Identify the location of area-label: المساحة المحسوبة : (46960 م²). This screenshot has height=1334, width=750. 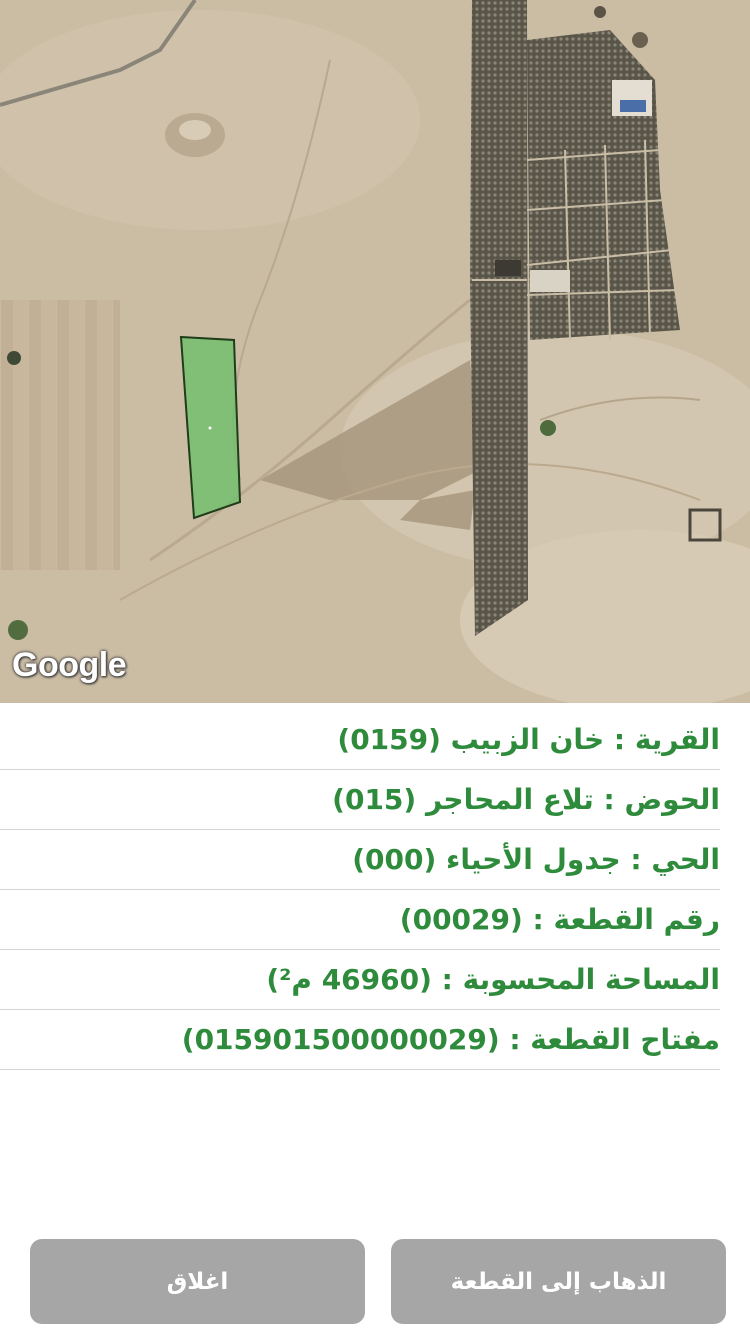
(493, 979).